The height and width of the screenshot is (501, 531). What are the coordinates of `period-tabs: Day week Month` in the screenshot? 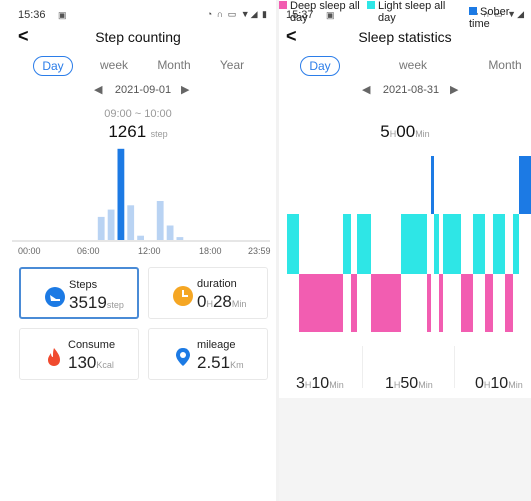 It's located at (405, 66).